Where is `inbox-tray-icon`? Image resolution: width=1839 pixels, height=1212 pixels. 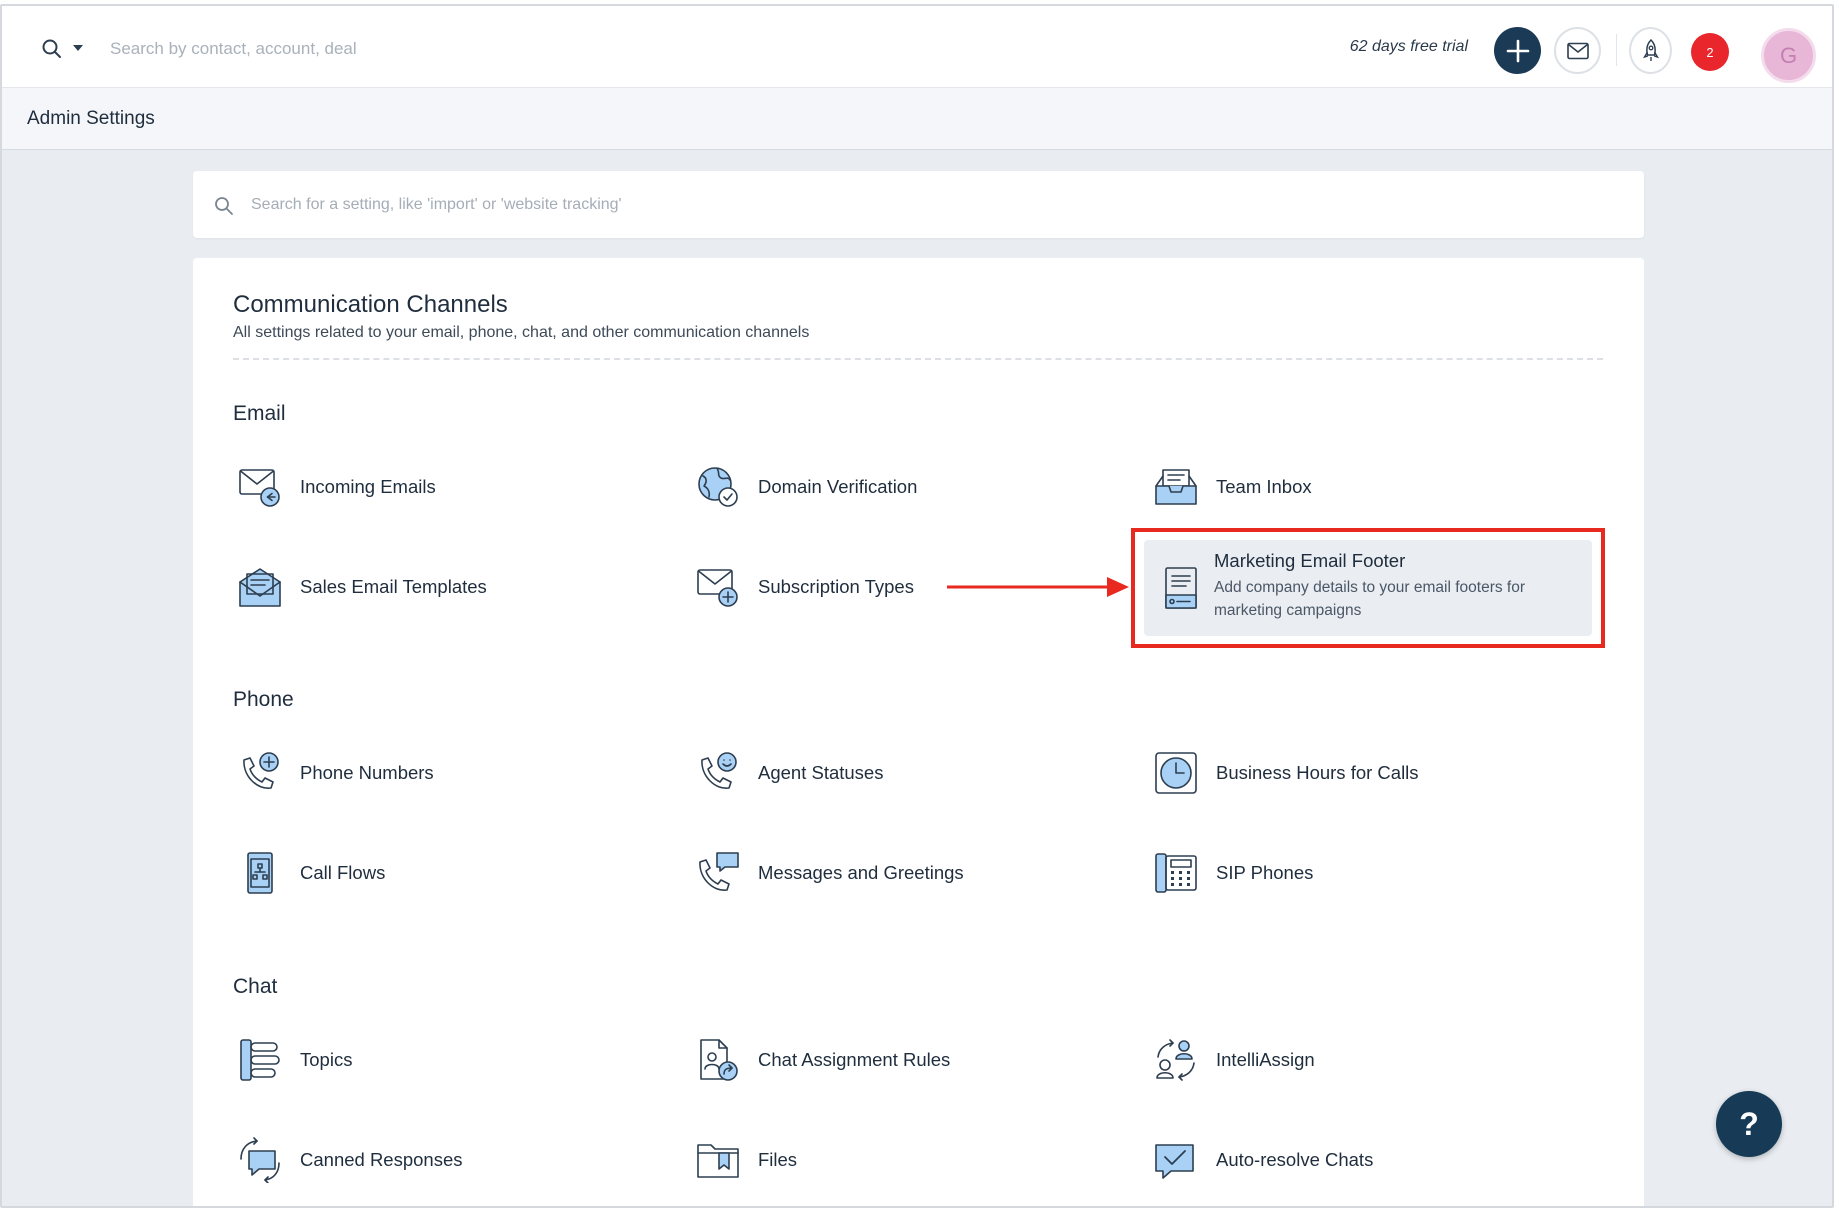 inbox-tray-icon is located at coordinates (1176, 487).